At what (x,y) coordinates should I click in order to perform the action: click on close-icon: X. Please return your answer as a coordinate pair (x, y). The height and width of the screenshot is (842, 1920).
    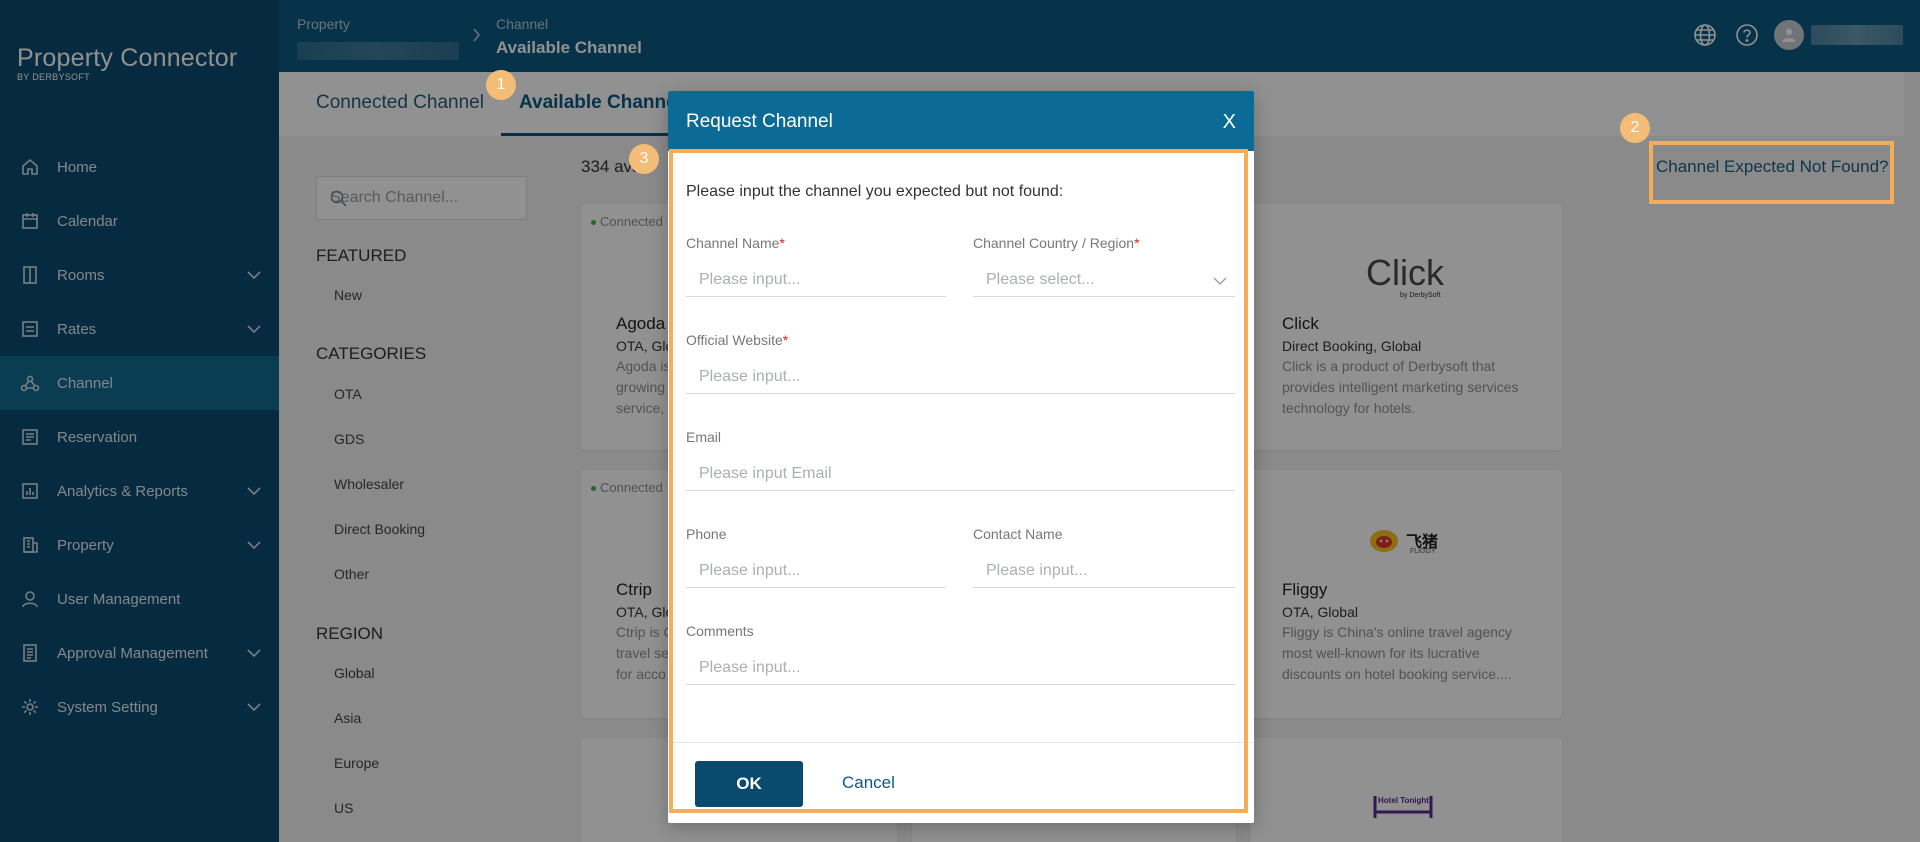
    Looking at the image, I should click on (1229, 122).